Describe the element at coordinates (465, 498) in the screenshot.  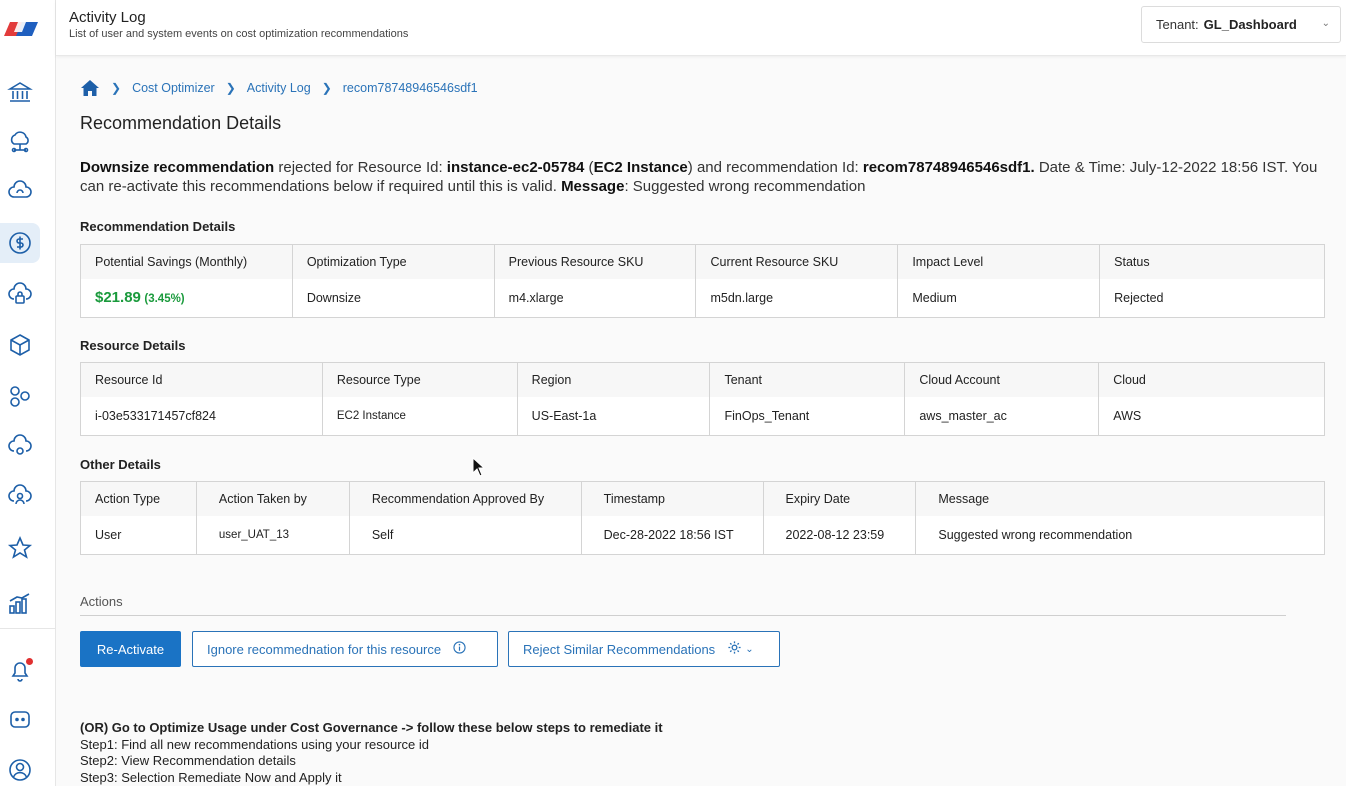
I see `column-header: Recommendation Approved By` at that location.